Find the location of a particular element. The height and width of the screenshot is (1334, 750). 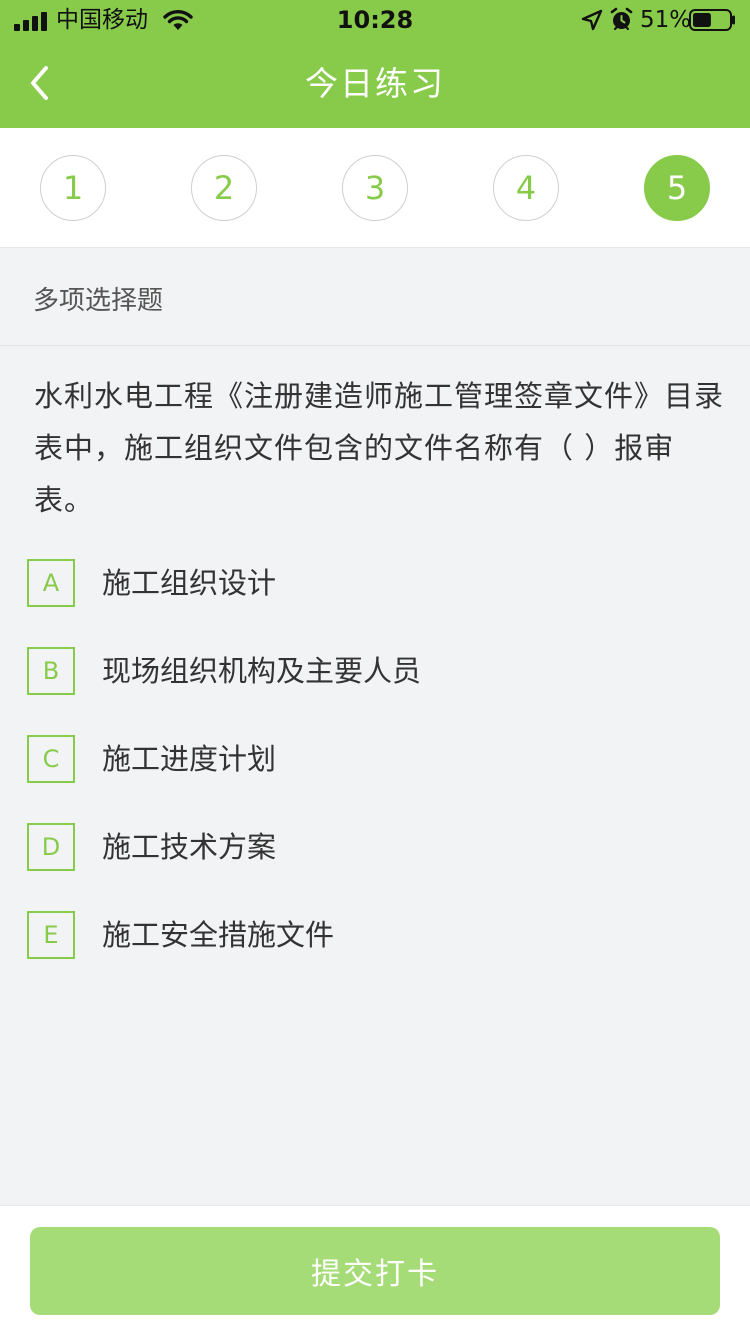

clock: 10:28 is located at coordinates (375, 20).